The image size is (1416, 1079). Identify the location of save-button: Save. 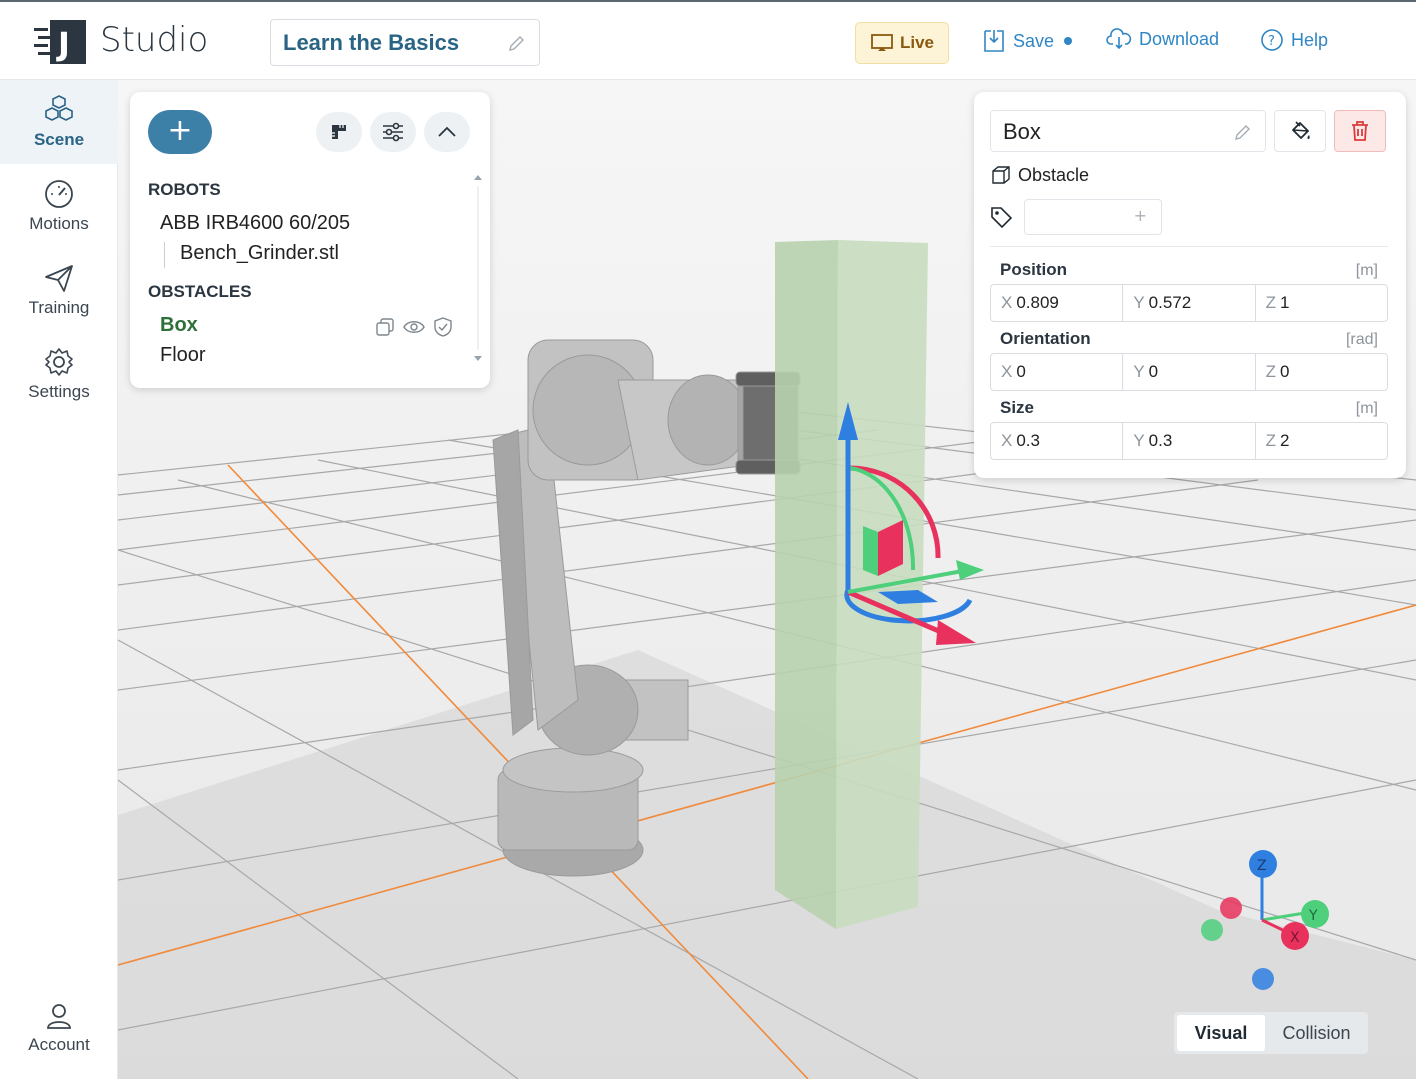
(1027, 41).